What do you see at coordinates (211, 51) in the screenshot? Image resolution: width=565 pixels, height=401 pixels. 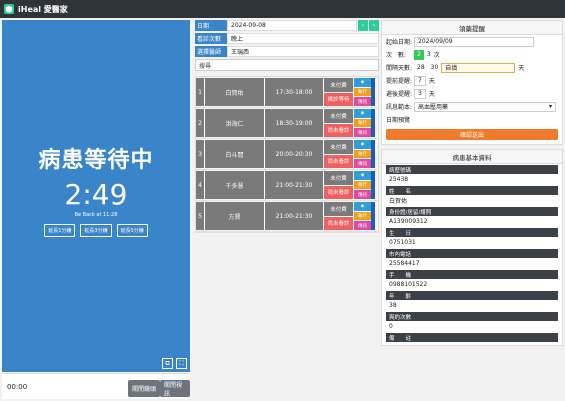 I see `doctor-label: 選擇醫師` at bounding box center [211, 51].